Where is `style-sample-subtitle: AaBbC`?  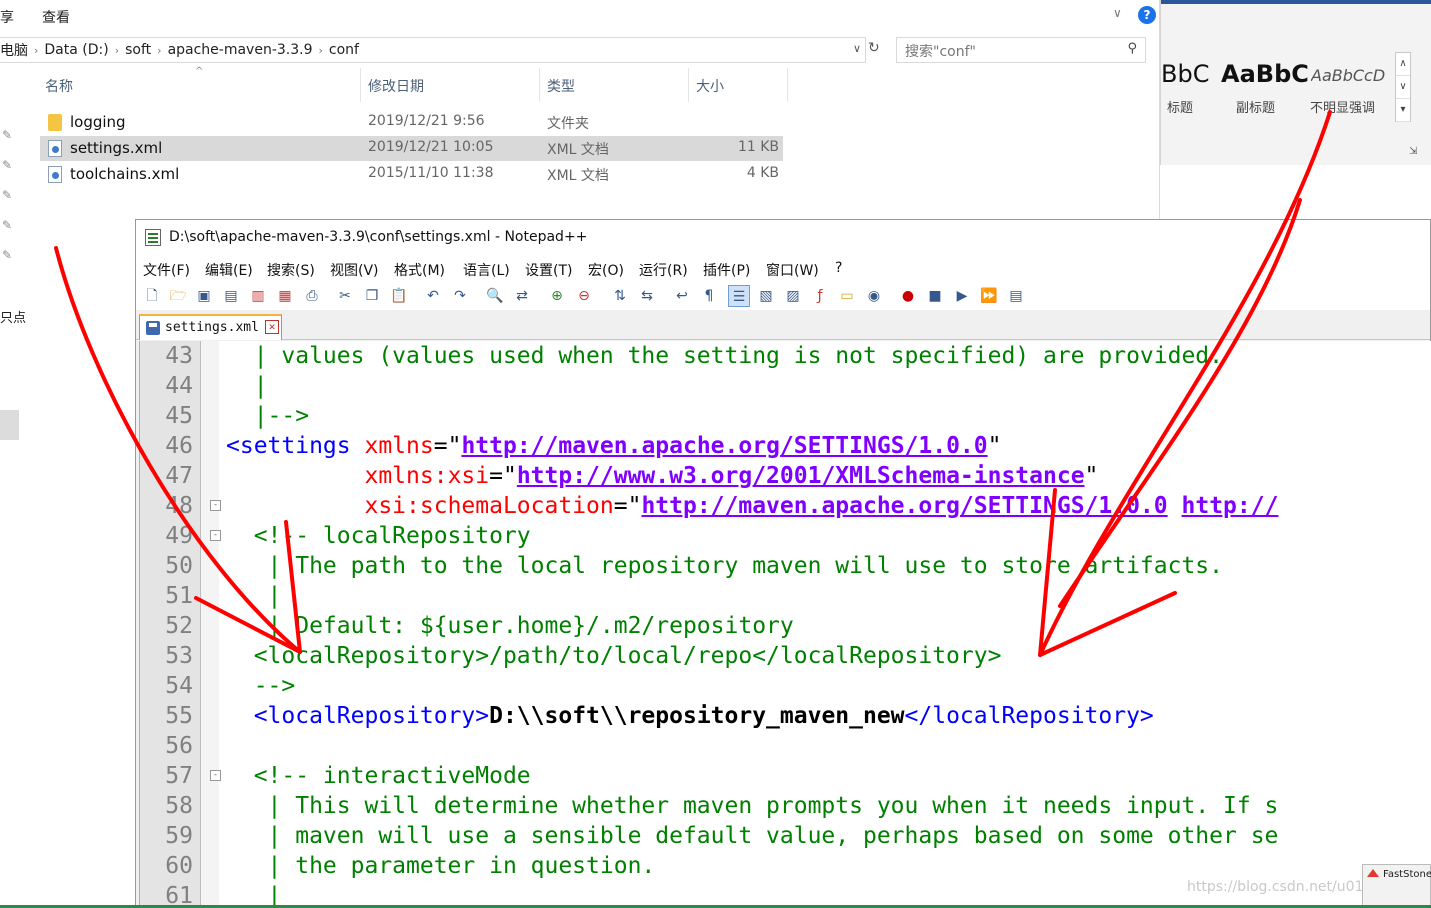
style-sample-subtitle: AaBbC is located at coordinates (1265, 74).